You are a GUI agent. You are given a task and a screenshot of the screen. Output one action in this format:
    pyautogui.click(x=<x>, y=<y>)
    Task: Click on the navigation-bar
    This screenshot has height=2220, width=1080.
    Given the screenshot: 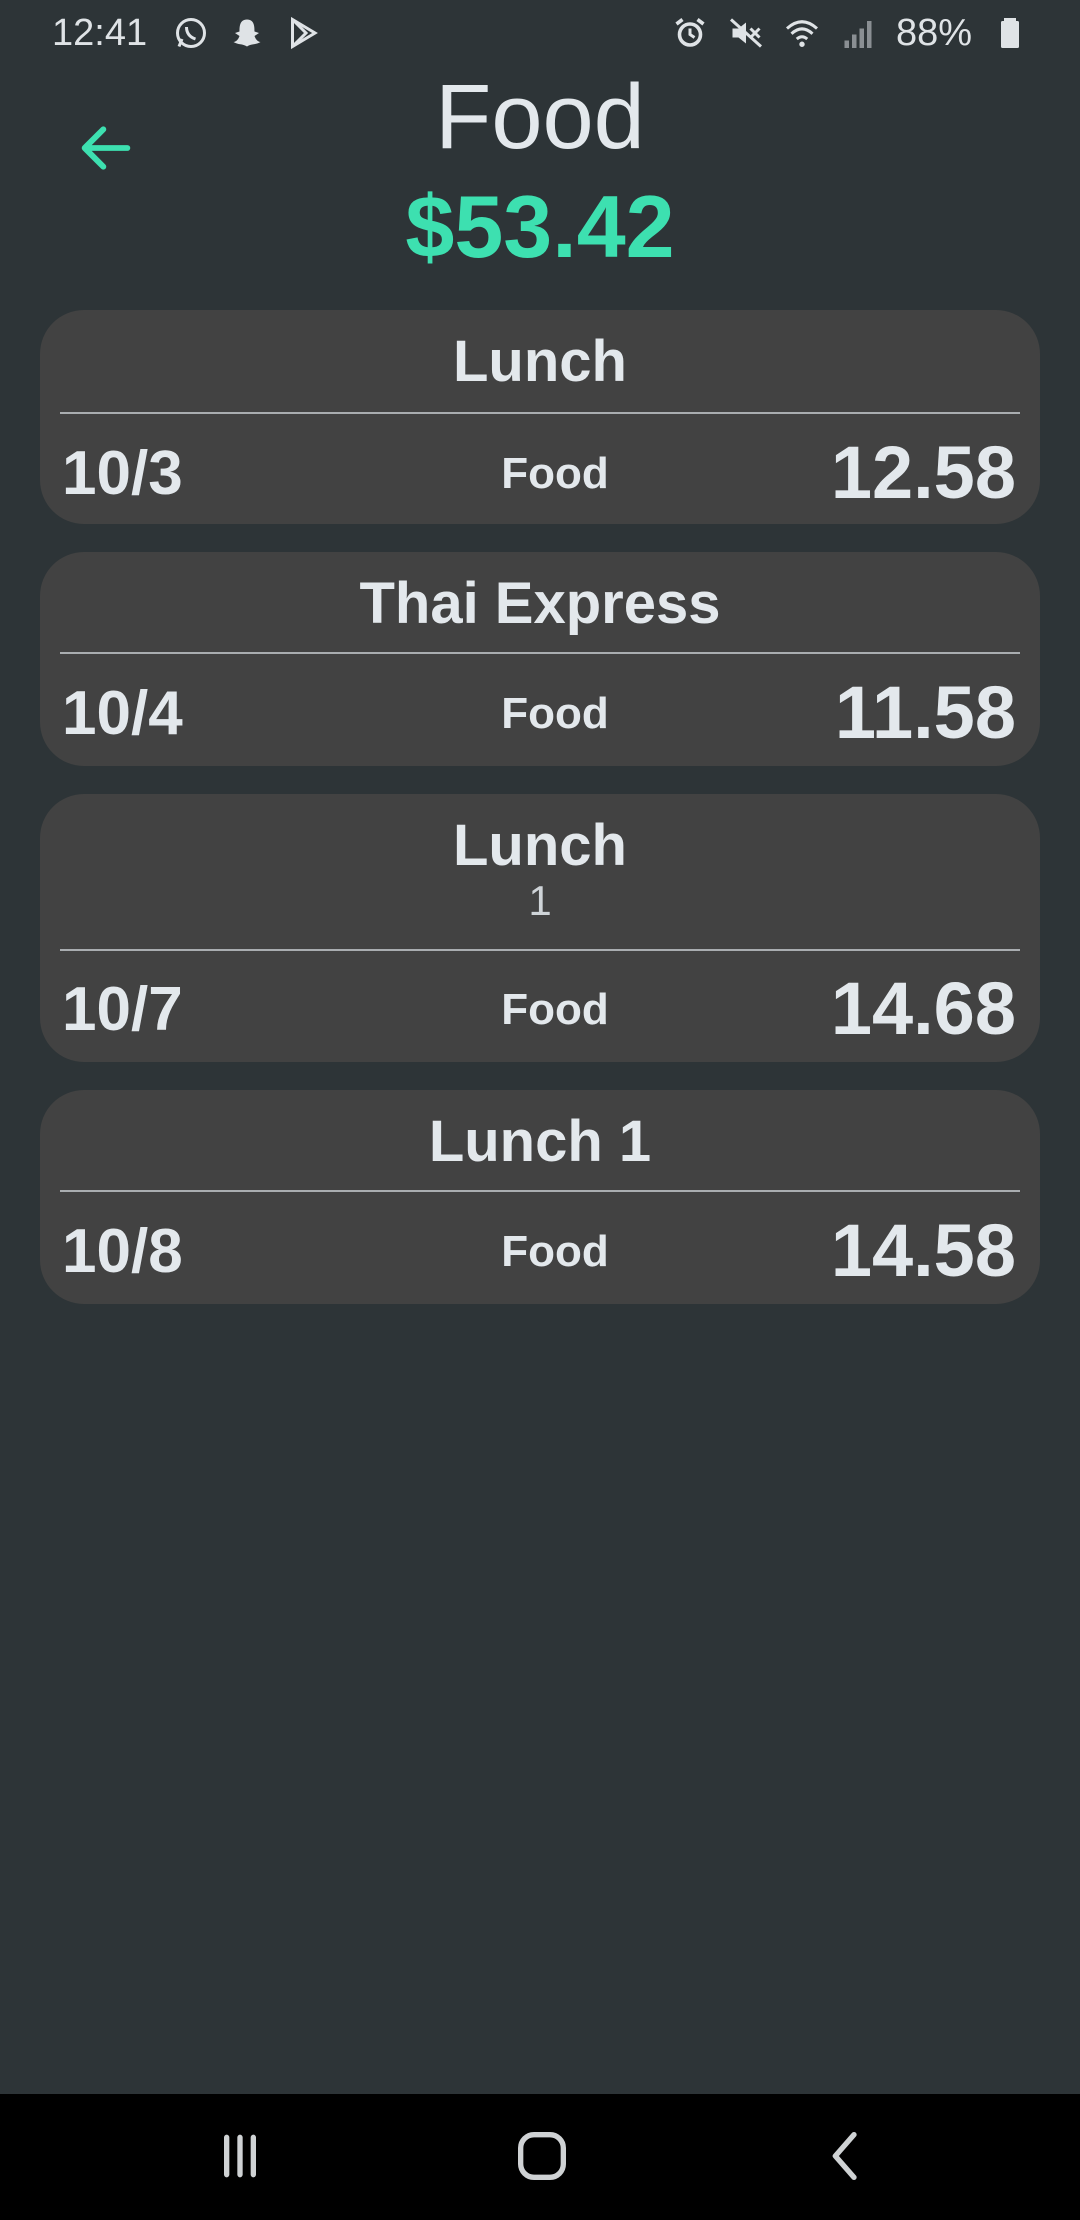 What is the action you would take?
    pyautogui.click(x=540, y=2157)
    